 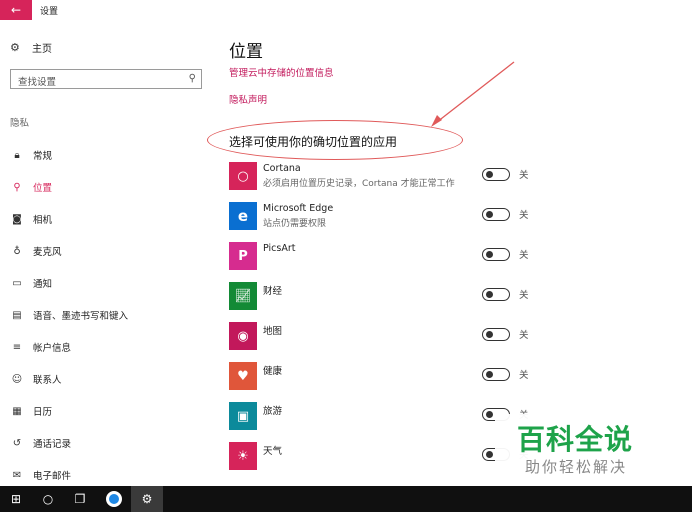 I want to click on sidebar-item-general: 🔒︎ 常规, so click(x=107, y=155).